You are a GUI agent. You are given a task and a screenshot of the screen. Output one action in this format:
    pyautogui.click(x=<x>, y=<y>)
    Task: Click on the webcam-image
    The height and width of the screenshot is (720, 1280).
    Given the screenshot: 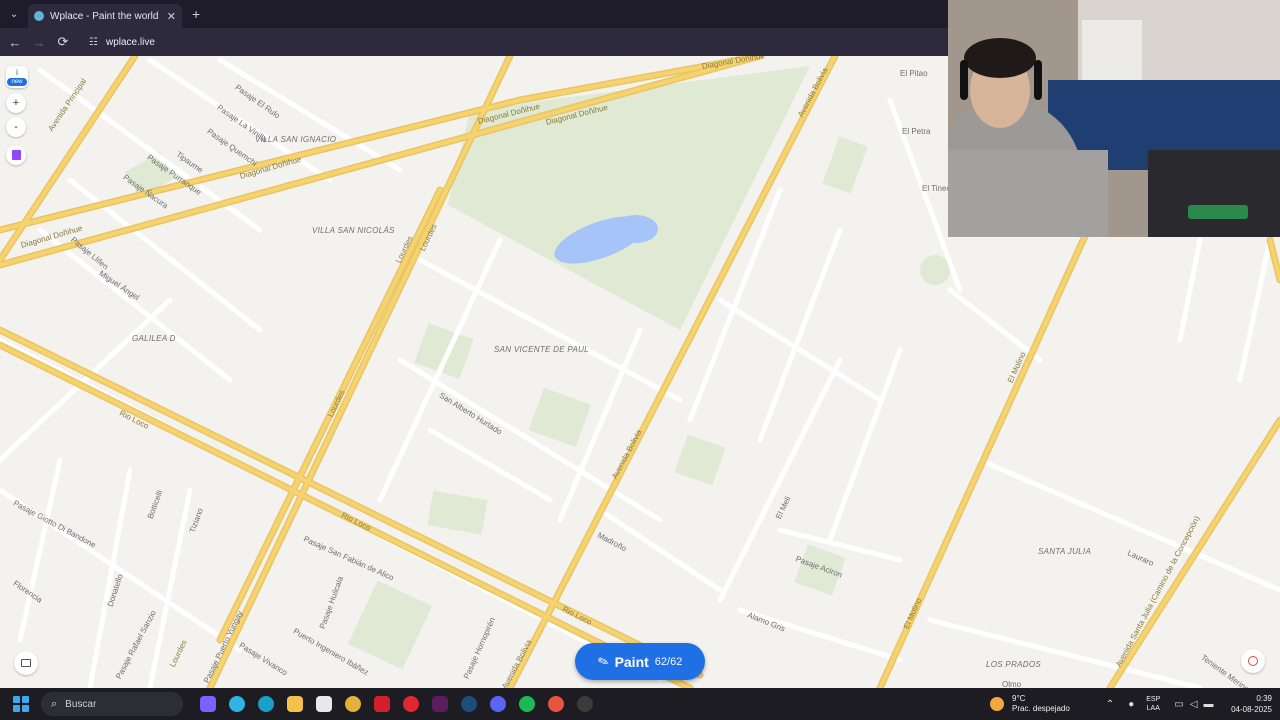 What is the action you would take?
    pyautogui.click(x=1114, y=118)
    